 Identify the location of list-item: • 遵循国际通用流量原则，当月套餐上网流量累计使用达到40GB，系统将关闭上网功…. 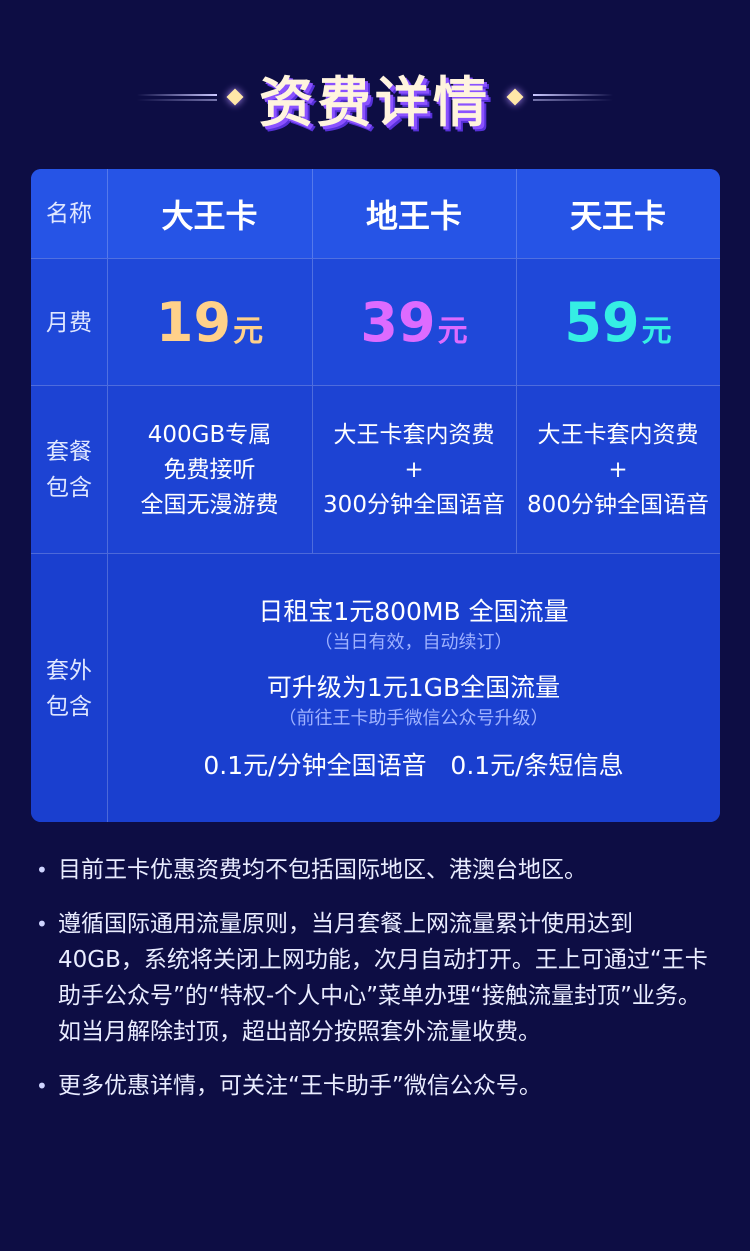
(376, 978).